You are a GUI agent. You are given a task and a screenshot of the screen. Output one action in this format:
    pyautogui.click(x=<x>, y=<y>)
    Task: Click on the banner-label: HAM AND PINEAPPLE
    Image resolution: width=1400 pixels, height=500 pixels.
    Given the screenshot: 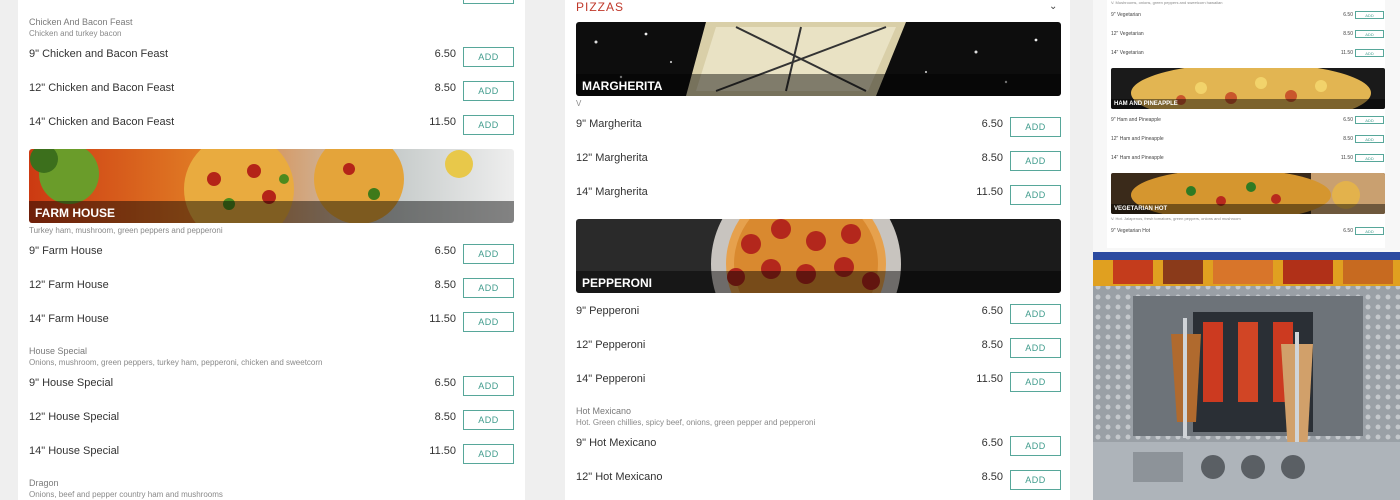 What is the action you would take?
    pyautogui.click(x=1248, y=104)
    